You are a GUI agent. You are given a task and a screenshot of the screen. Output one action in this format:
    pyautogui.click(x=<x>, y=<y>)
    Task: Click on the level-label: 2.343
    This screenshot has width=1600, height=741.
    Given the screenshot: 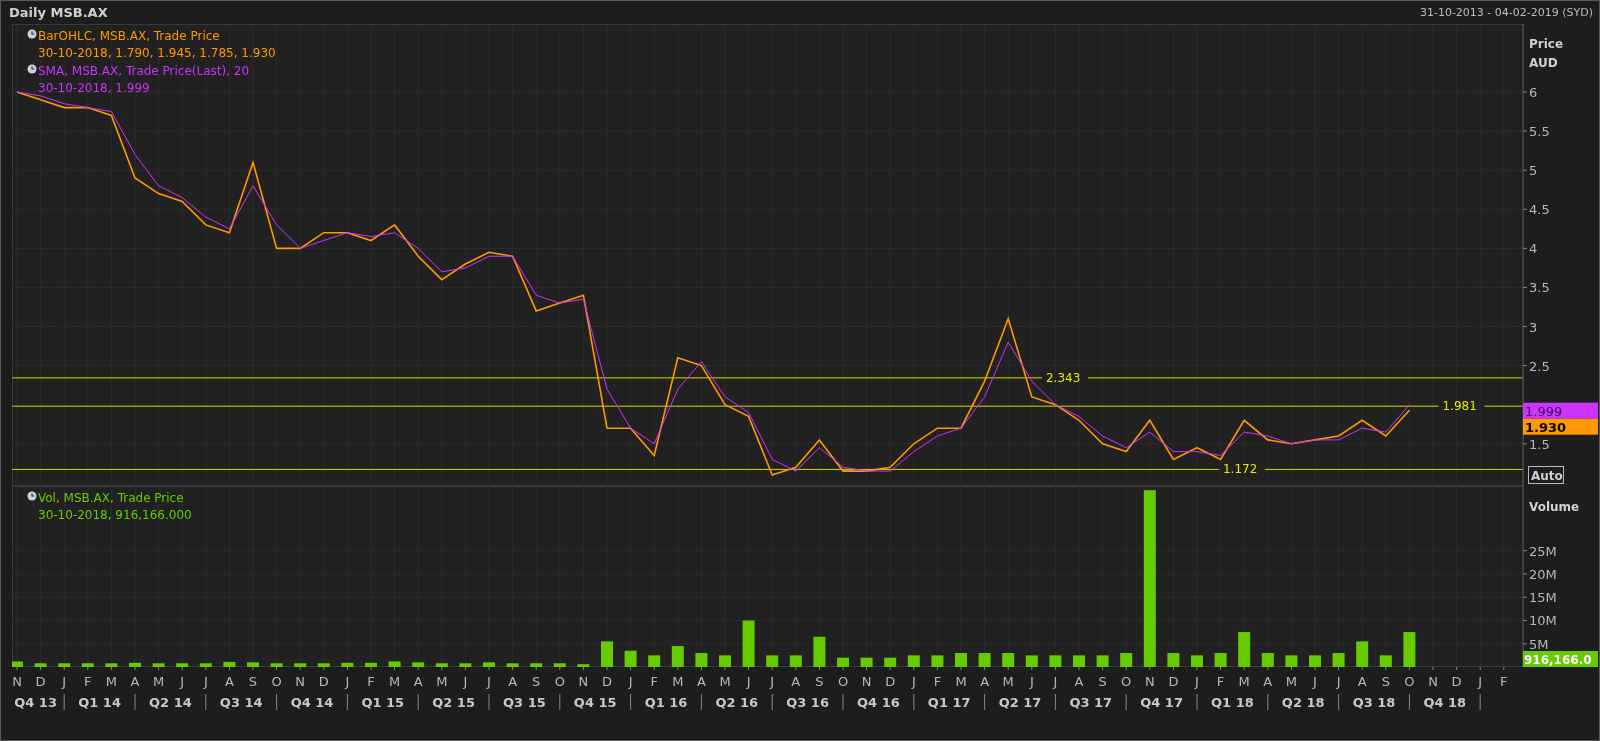 What is the action you would take?
    pyautogui.click(x=1063, y=377)
    